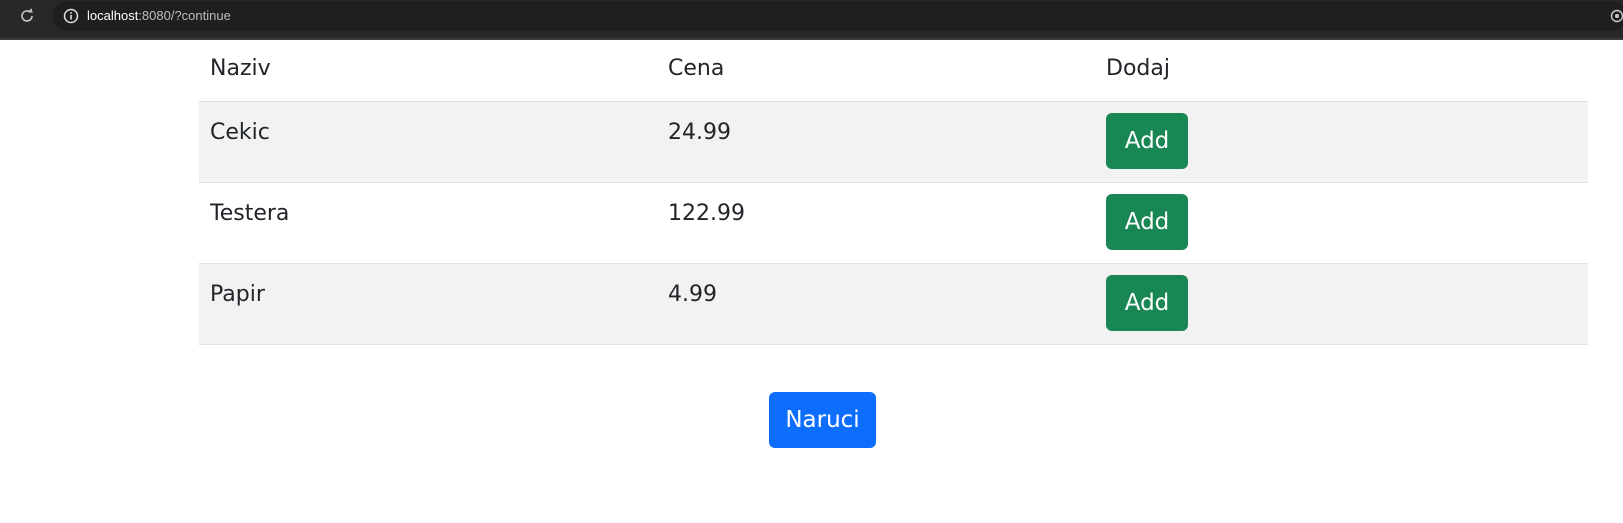 This screenshot has width=1623, height=523. I want to click on header-name: Naziv, so click(428, 72).